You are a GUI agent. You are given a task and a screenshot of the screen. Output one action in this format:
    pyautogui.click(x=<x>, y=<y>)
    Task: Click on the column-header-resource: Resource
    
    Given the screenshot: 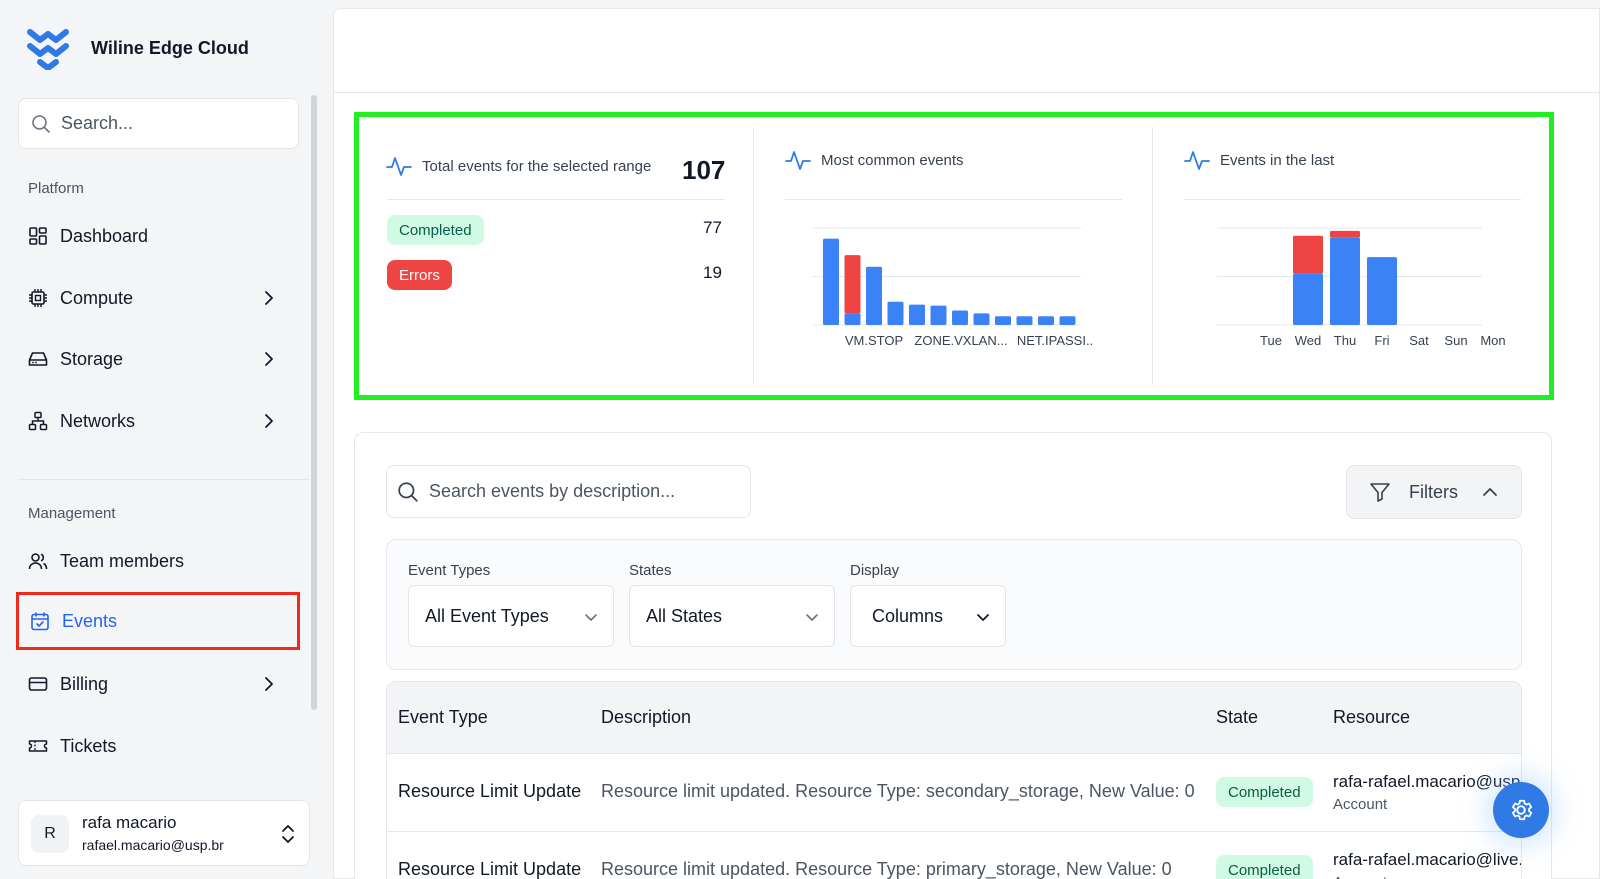 What is the action you would take?
    pyautogui.click(x=1371, y=717)
    